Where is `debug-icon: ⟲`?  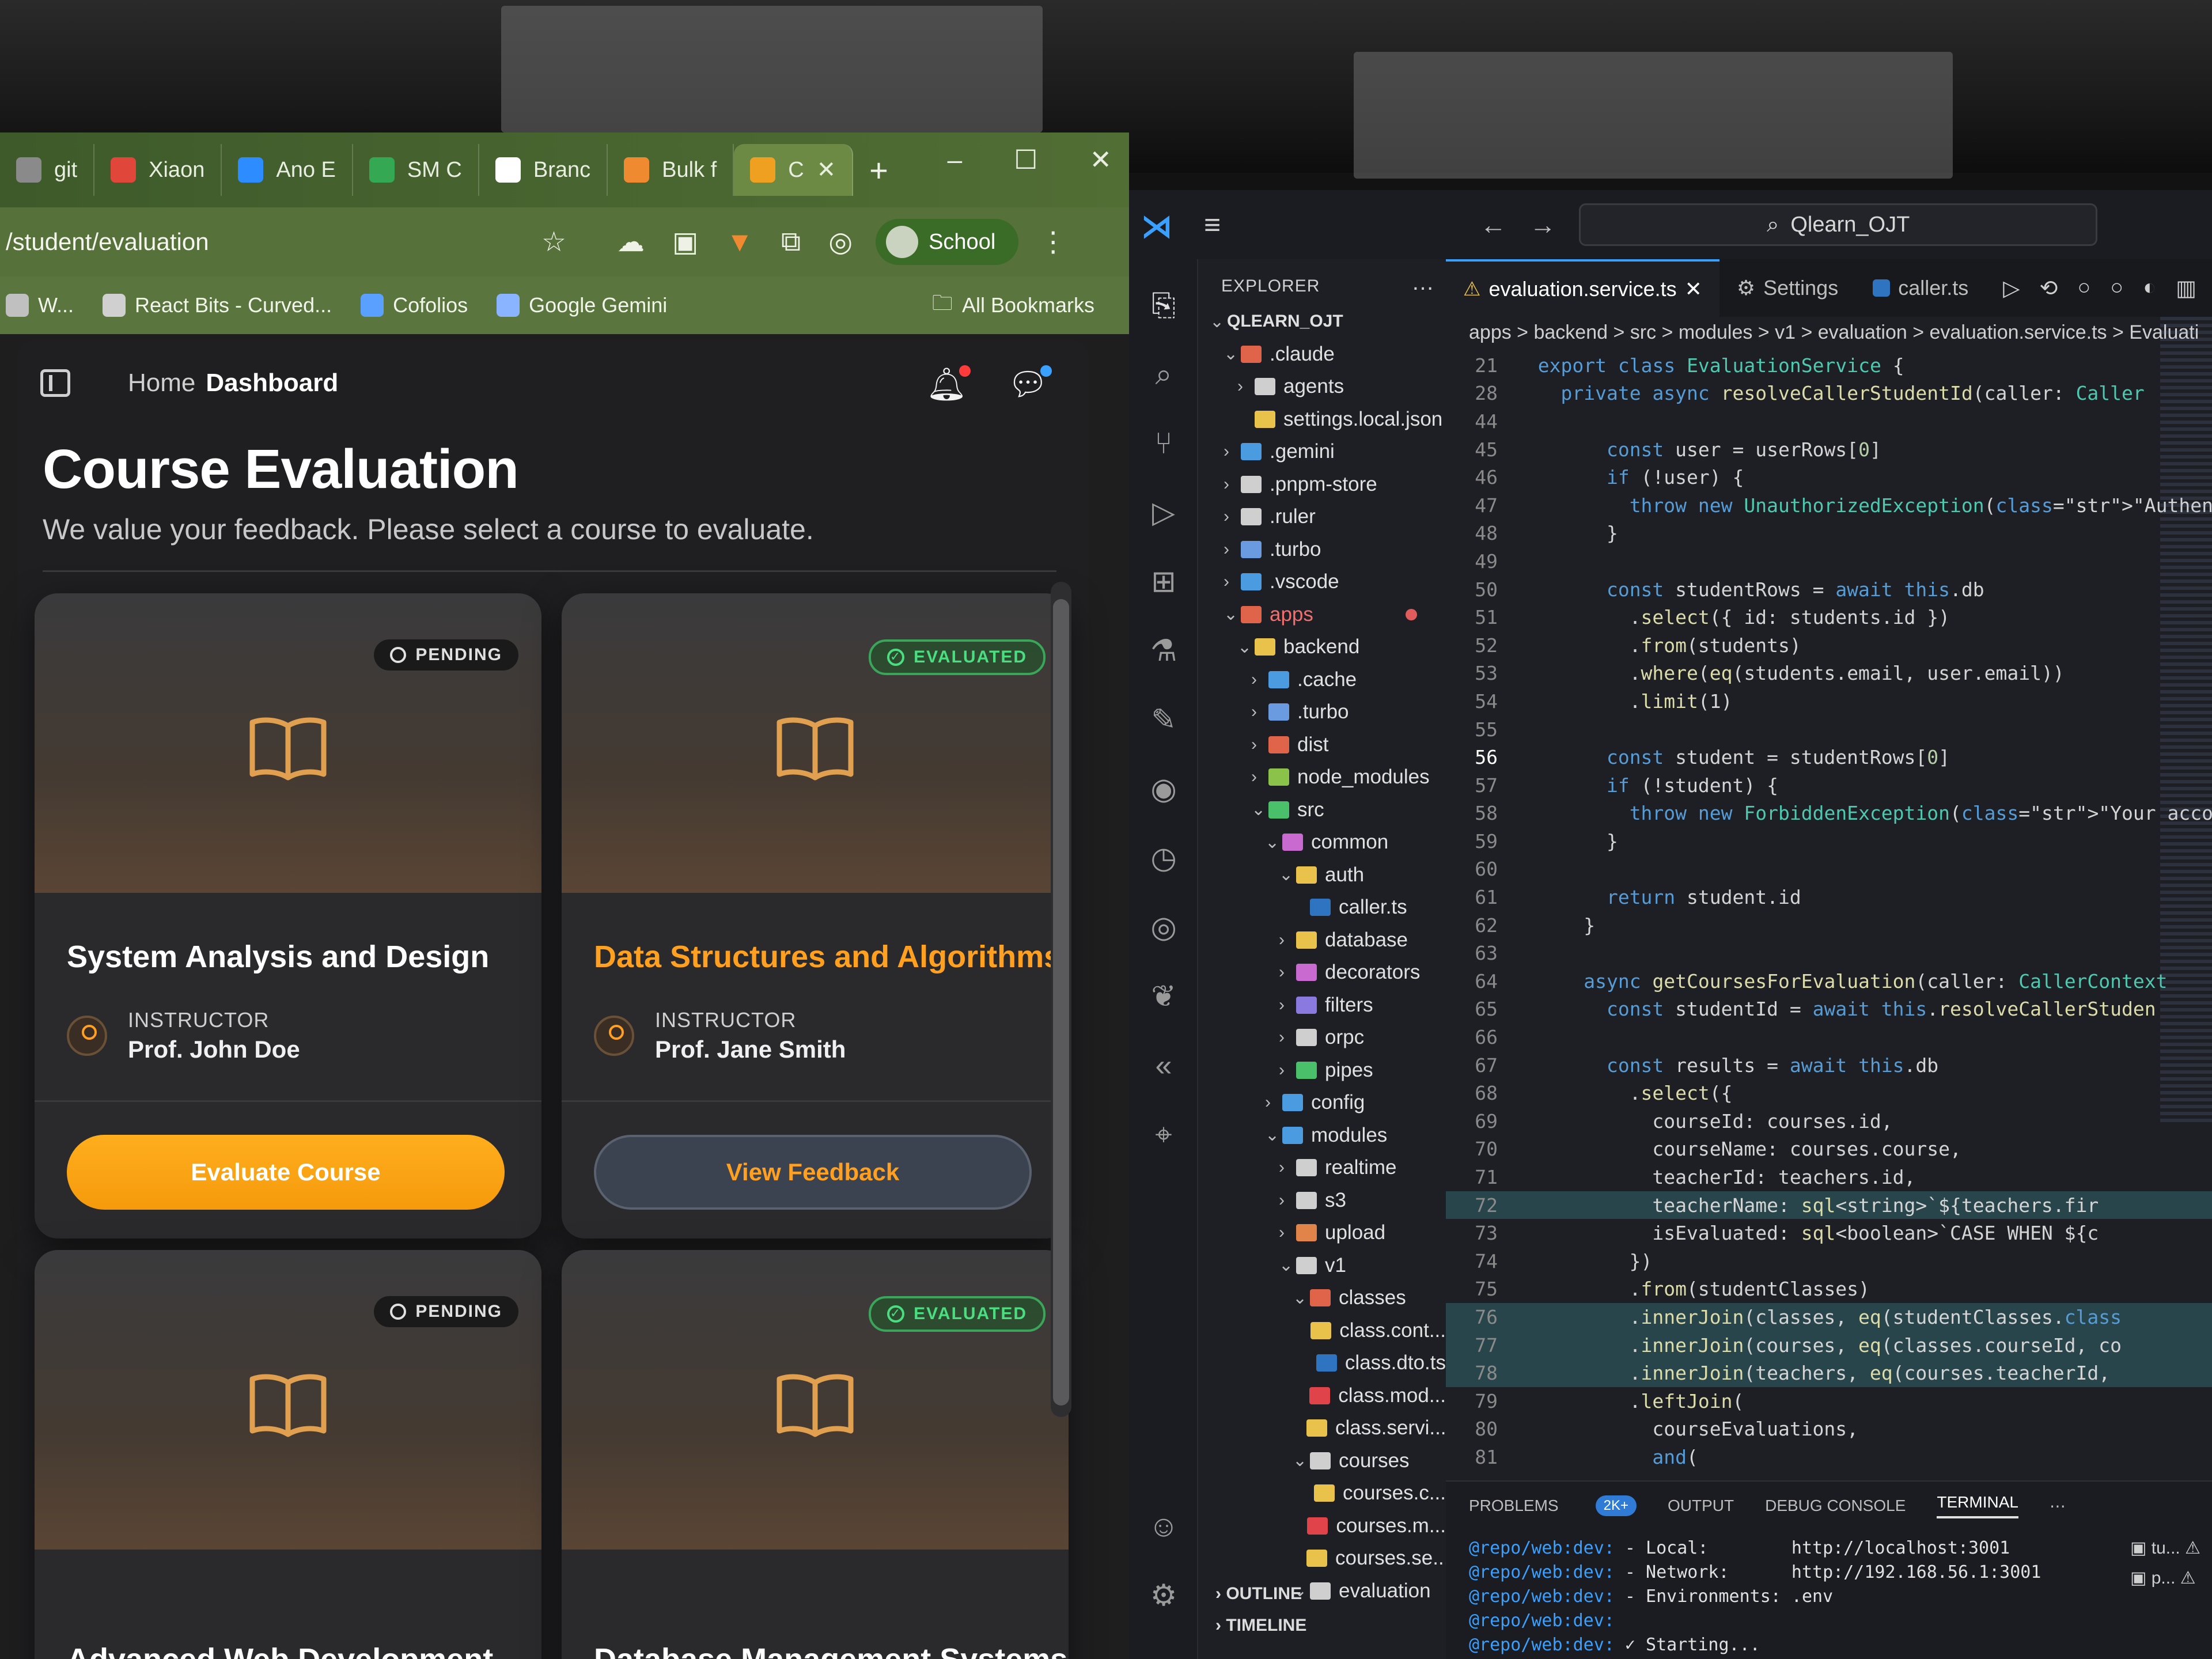 debug-icon: ⟲ is located at coordinates (2048, 288).